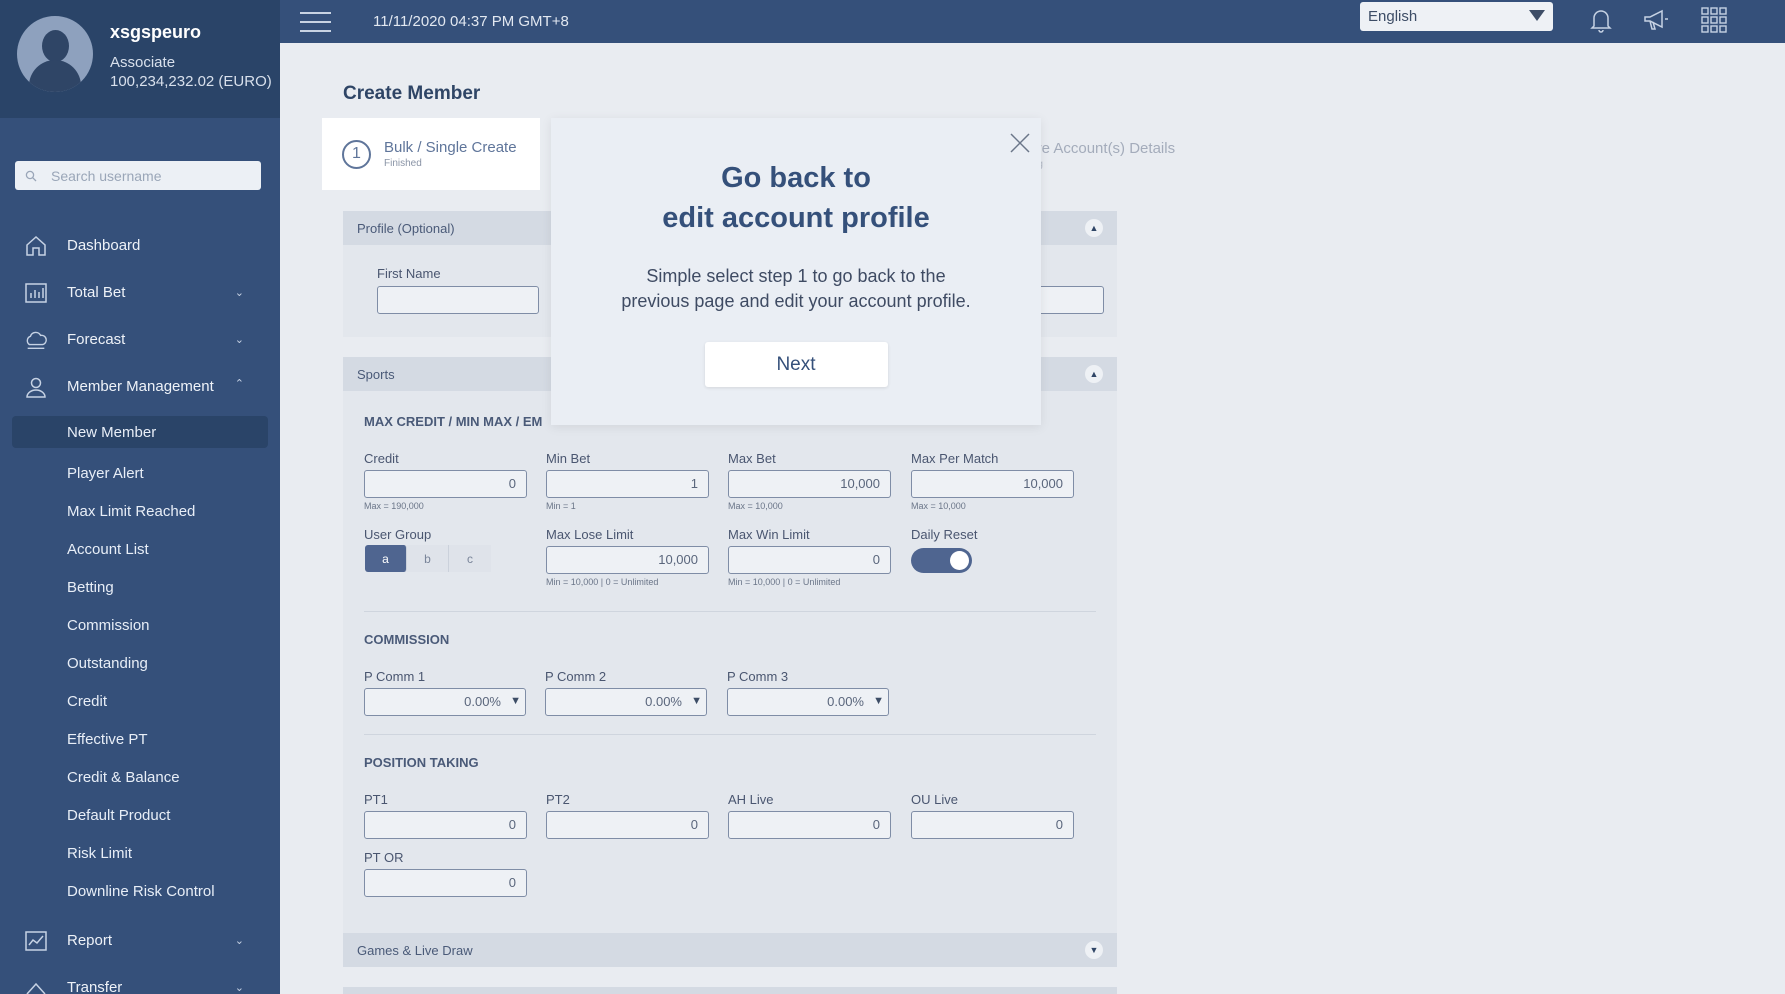  Describe the element at coordinates (934, 799) in the screenshot. I see `ou-live-label: OU Live` at that location.